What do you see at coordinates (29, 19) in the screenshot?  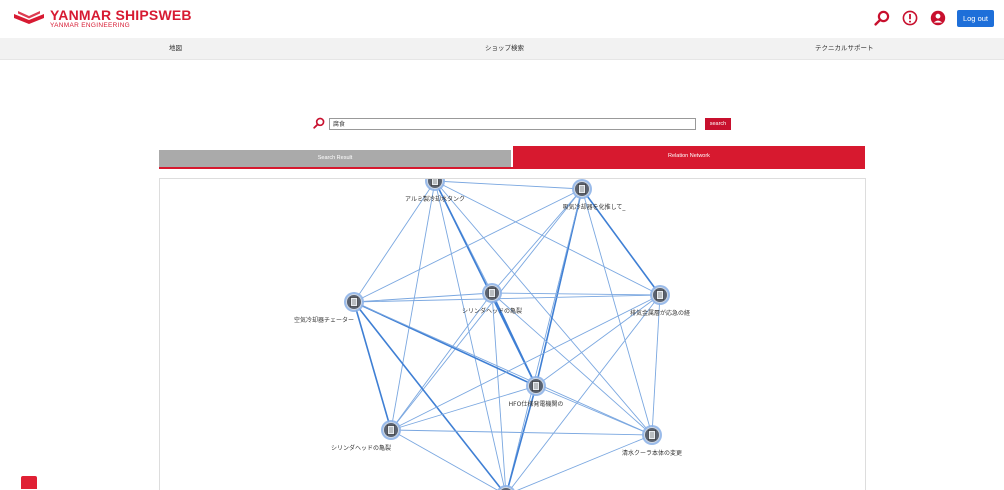 I see `yanmar-logo-icon` at bounding box center [29, 19].